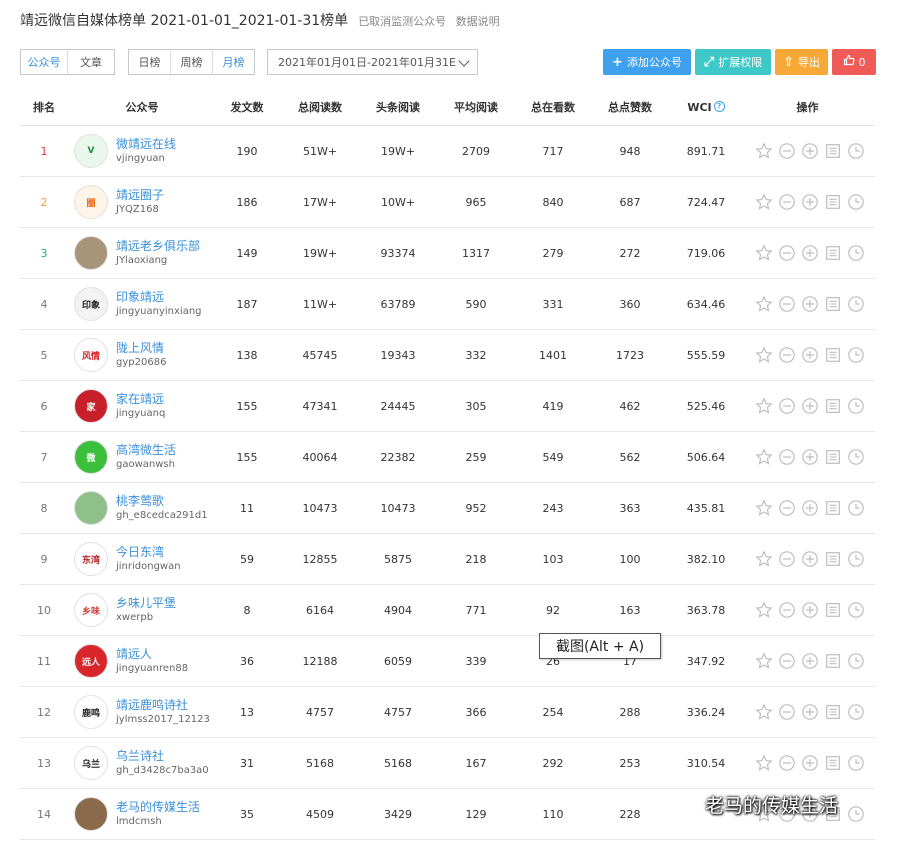 This screenshot has height=845, width=900. Describe the element at coordinates (372, 62) in the screenshot. I see `date-range-select: 2021年01月01日-2021年01月31E` at that location.